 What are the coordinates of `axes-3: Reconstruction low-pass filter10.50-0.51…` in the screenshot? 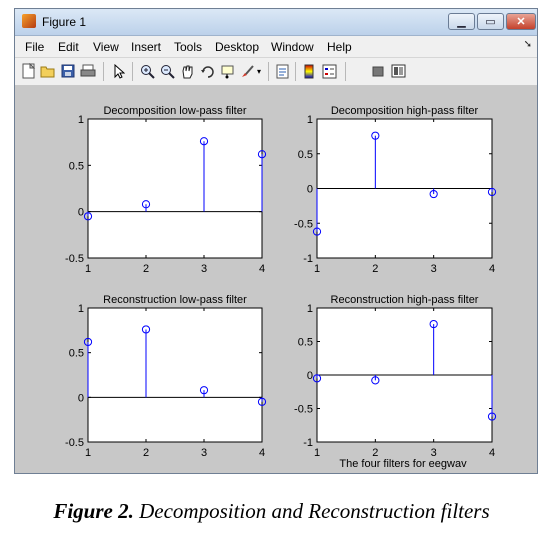 It's located at (166, 376).